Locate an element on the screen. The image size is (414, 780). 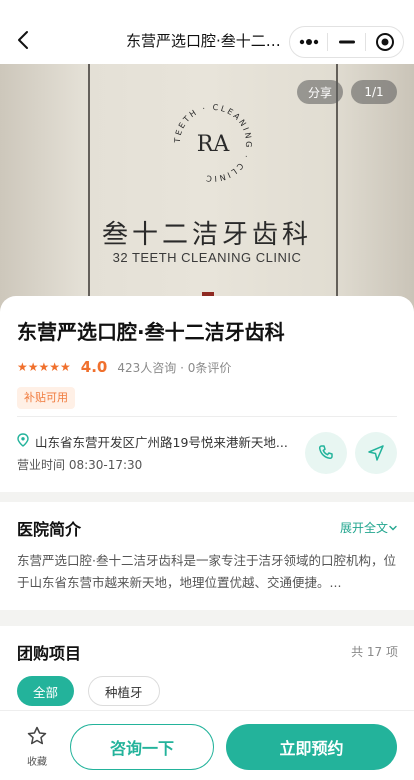
subsidy-tag: 补贴可用 is located at coordinates (46, 398).